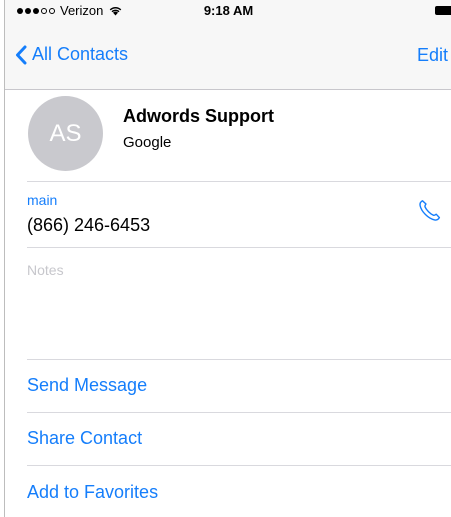 This screenshot has height=517, width=451. Describe the element at coordinates (228, 56) in the screenshot. I see `navigation-bar: All Contacts Edit` at that location.